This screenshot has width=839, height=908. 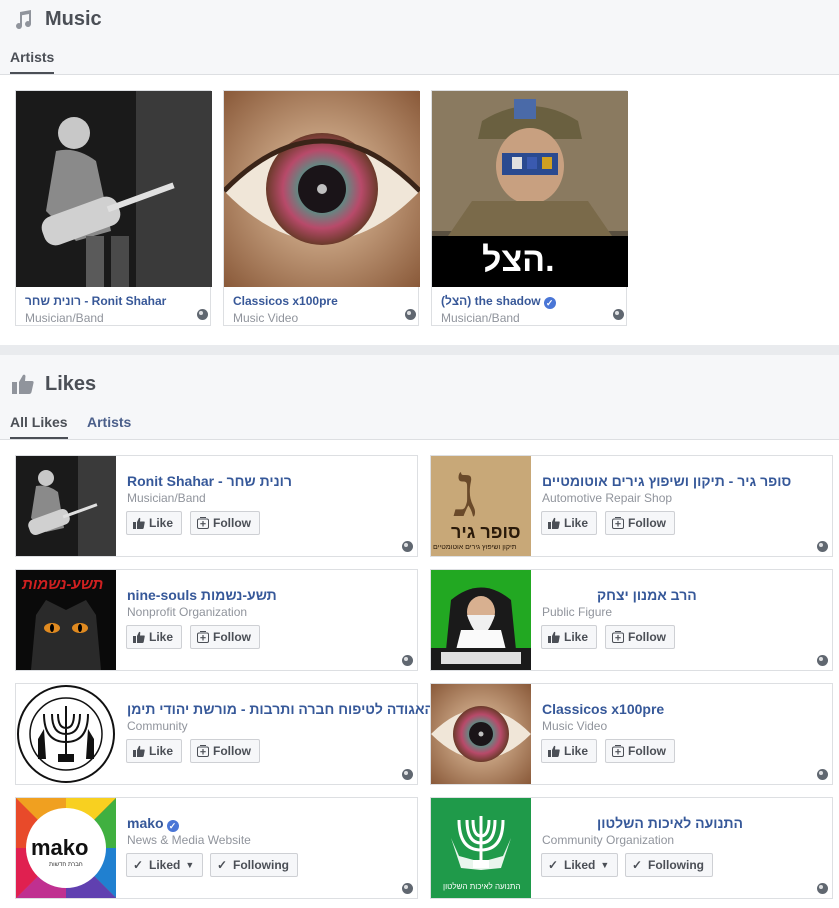 What do you see at coordinates (631, 620) in the screenshot?
I see `liked-page-card: הרב אמנון יצחק Public Figure Like Follow` at bounding box center [631, 620].